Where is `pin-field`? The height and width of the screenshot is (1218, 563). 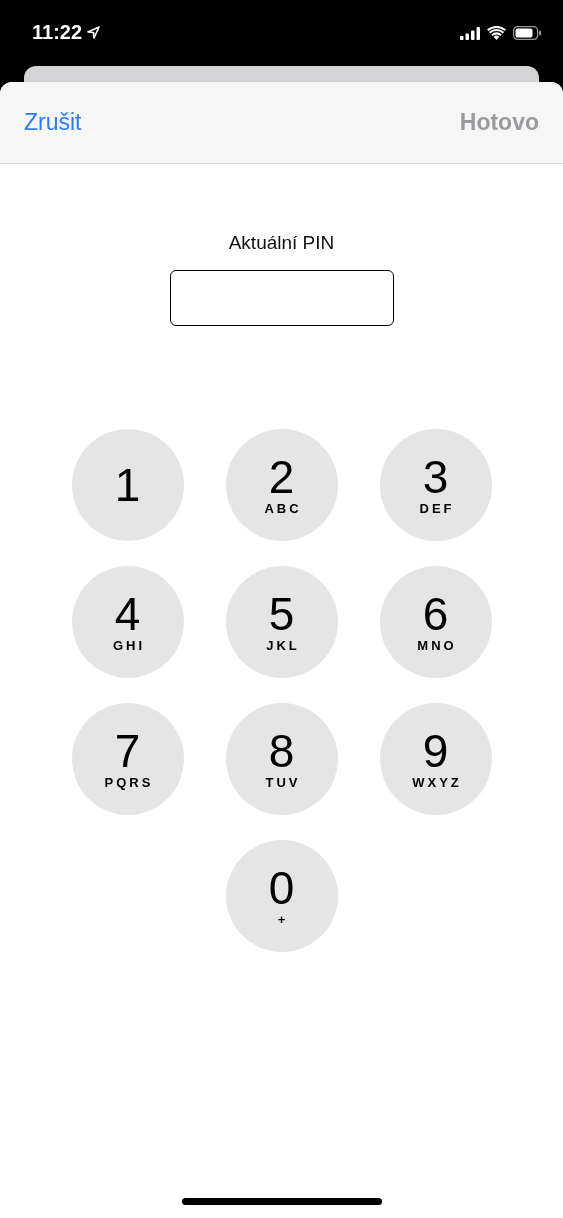
pin-field is located at coordinates (281, 298).